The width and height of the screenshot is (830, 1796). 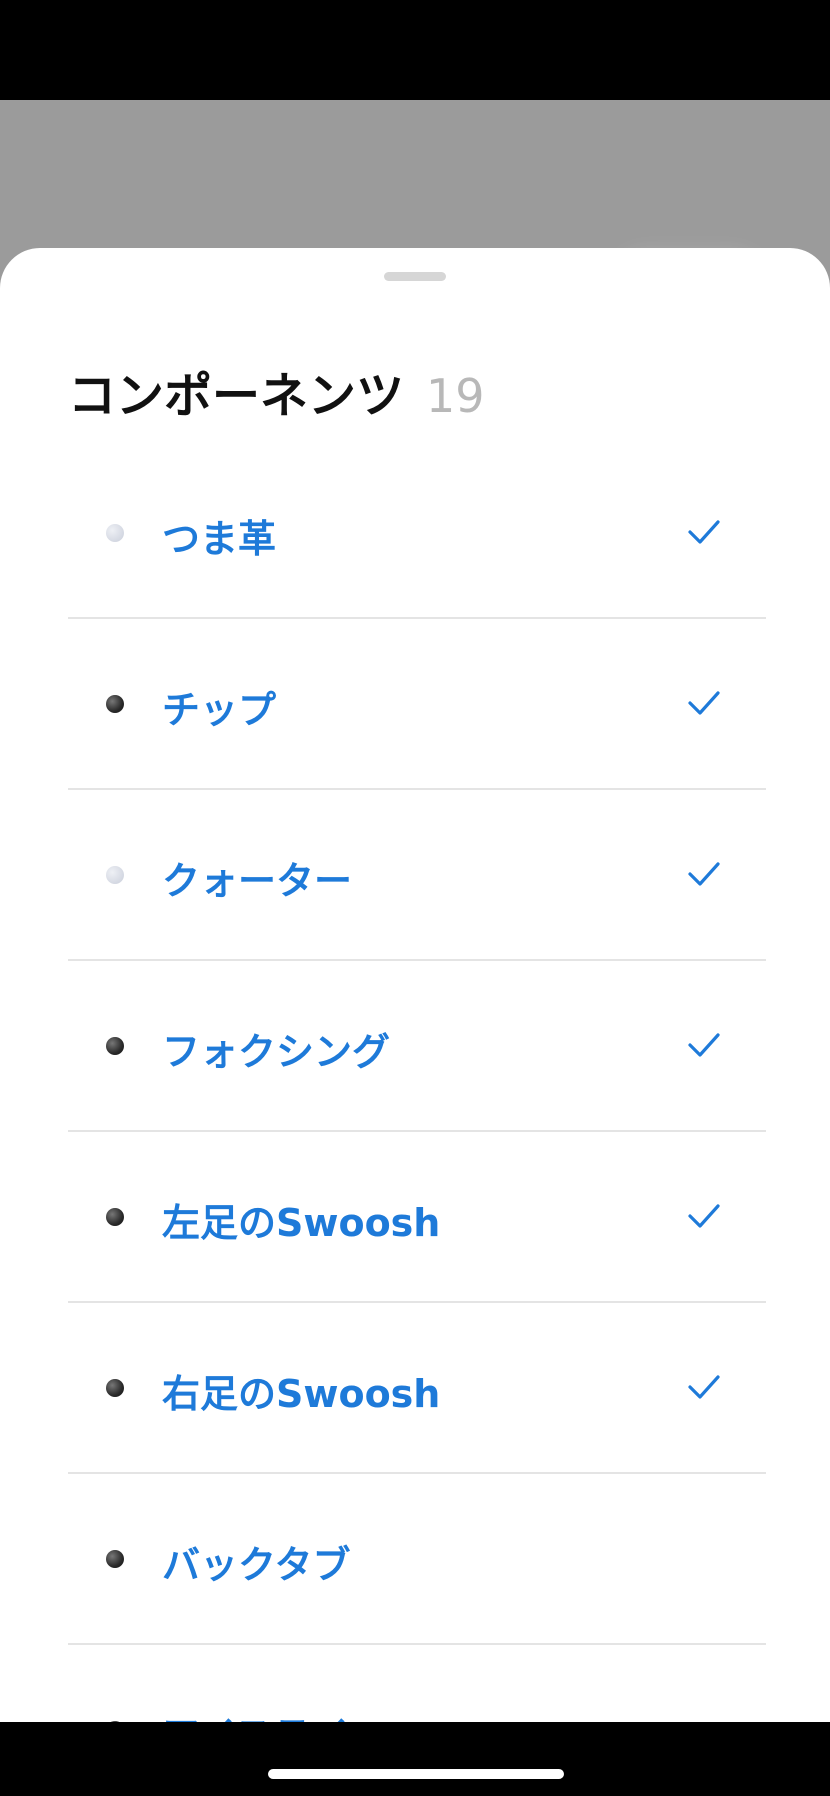 What do you see at coordinates (236, 396) in the screenshot?
I see `sheet-title: コンポーネンツ` at bounding box center [236, 396].